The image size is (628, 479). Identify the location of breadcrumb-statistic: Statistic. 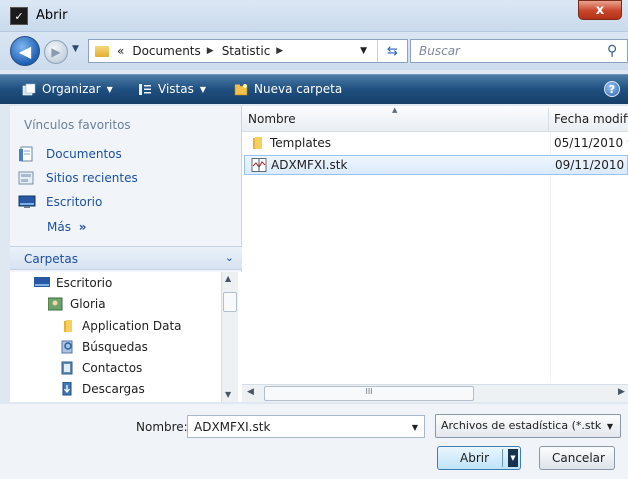
(246, 51).